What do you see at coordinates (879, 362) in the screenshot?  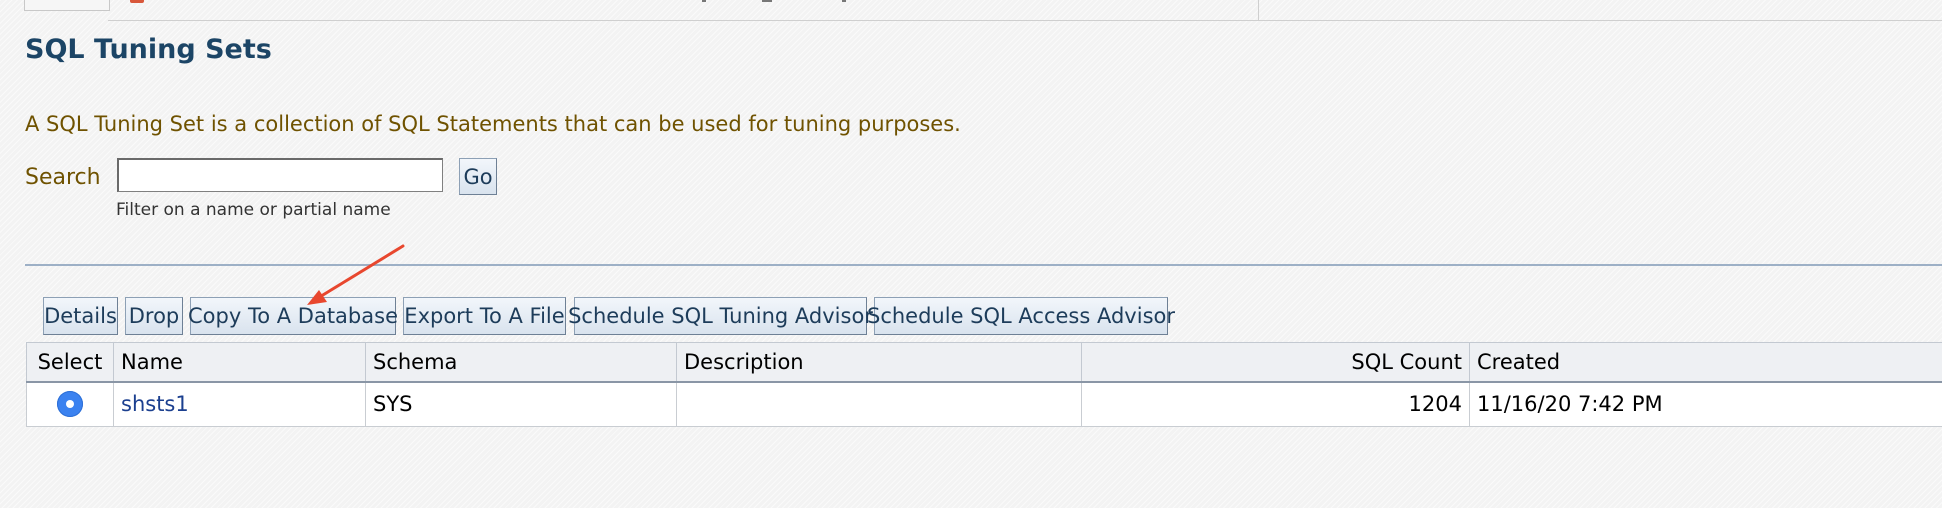 I see `column-header-description: Description` at bounding box center [879, 362].